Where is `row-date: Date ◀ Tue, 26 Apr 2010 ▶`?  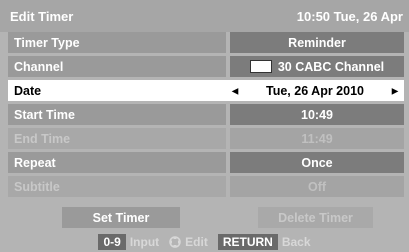 row-date: Date ◀ Tue, 26 Apr 2010 ▶ is located at coordinates (206, 90).